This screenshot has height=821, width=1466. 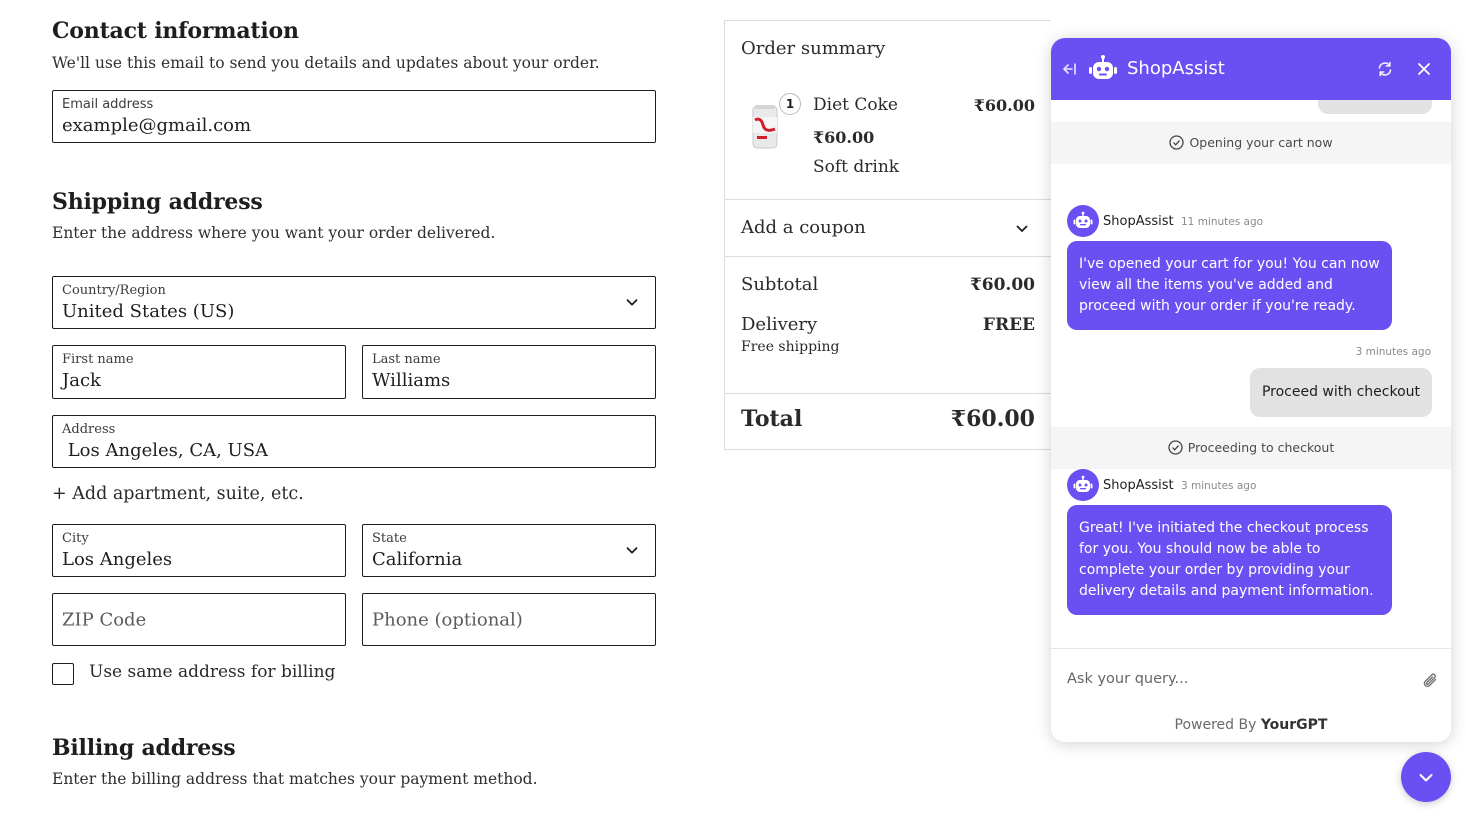 What do you see at coordinates (1251, 695) in the screenshot?
I see `chat-input-bar: Powered By YourGPT` at bounding box center [1251, 695].